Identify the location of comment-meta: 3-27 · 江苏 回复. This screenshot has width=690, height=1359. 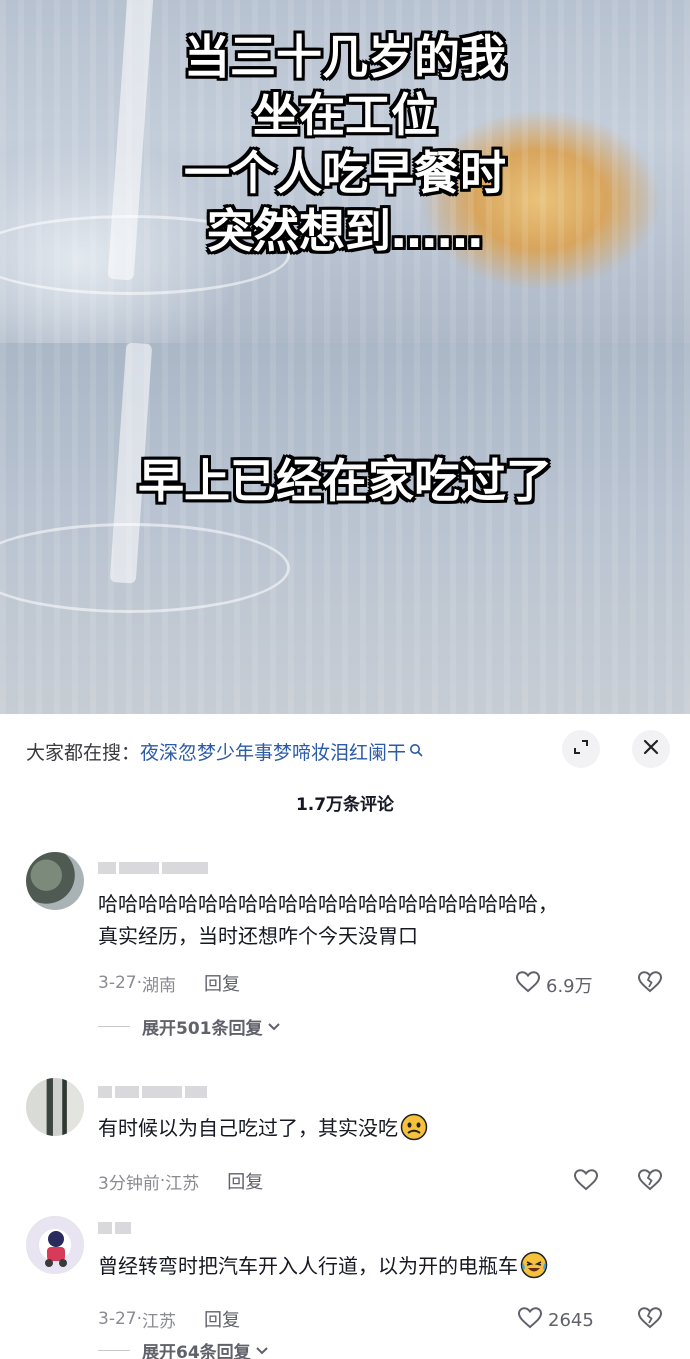
(169, 1319).